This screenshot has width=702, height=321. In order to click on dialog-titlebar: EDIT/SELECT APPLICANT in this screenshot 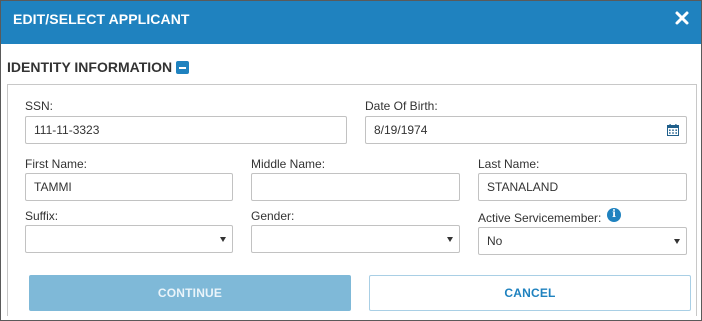, I will do `click(351, 22)`.